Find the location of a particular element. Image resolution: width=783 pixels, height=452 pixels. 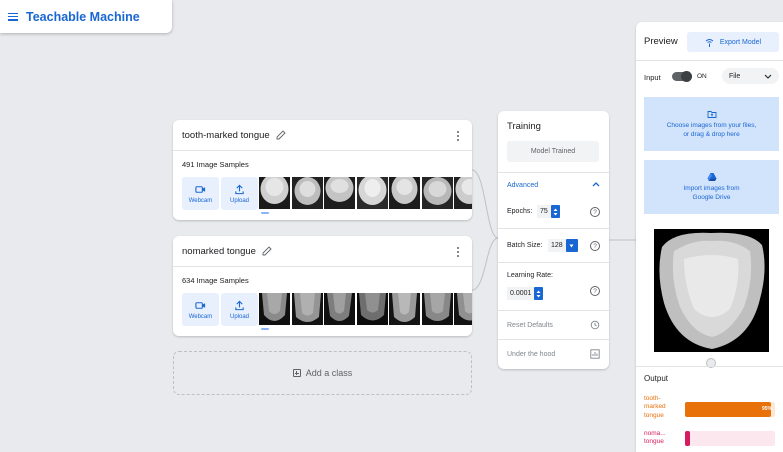

export-model-button: Export Model is located at coordinates (733, 42).